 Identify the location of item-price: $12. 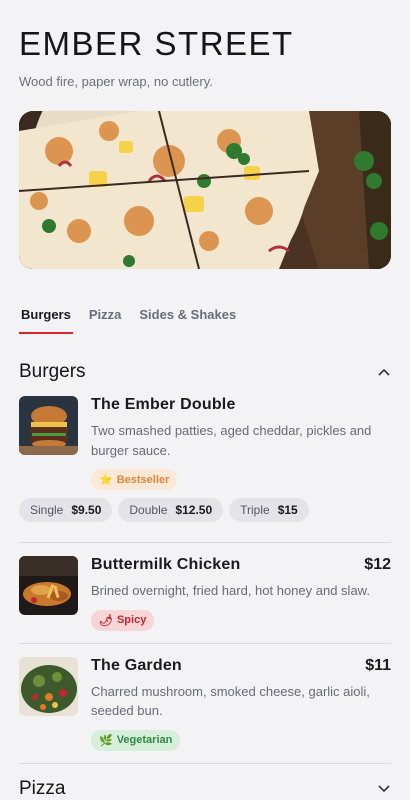
(377, 564).